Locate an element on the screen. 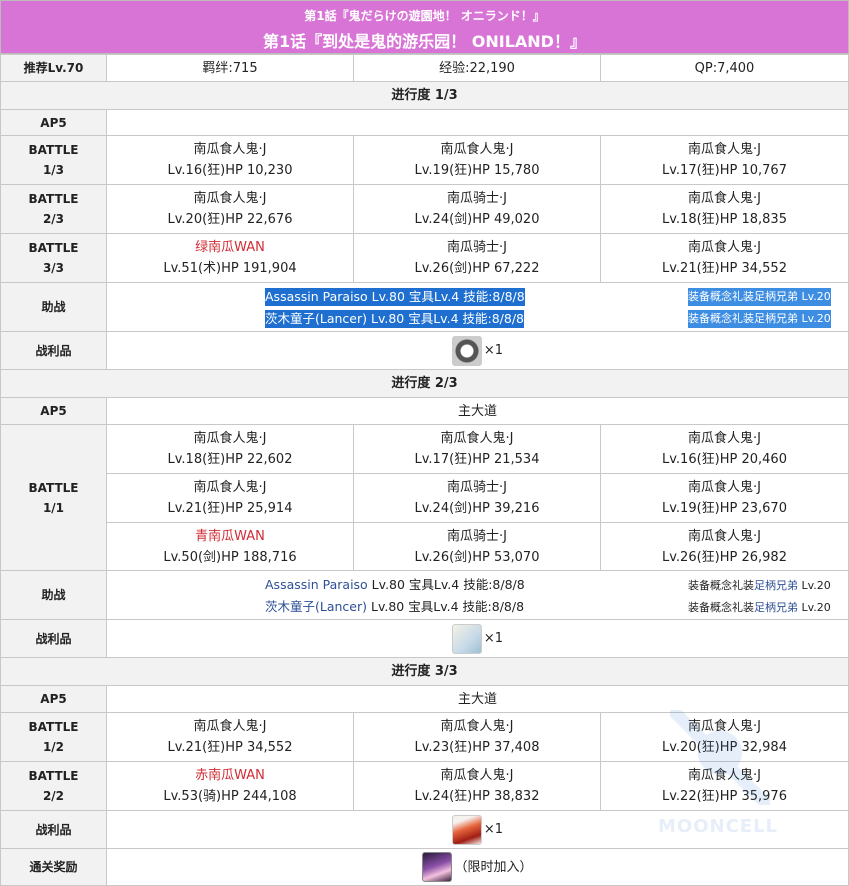 The image size is (849, 886). battle-number: 1/3 is located at coordinates (53, 170).